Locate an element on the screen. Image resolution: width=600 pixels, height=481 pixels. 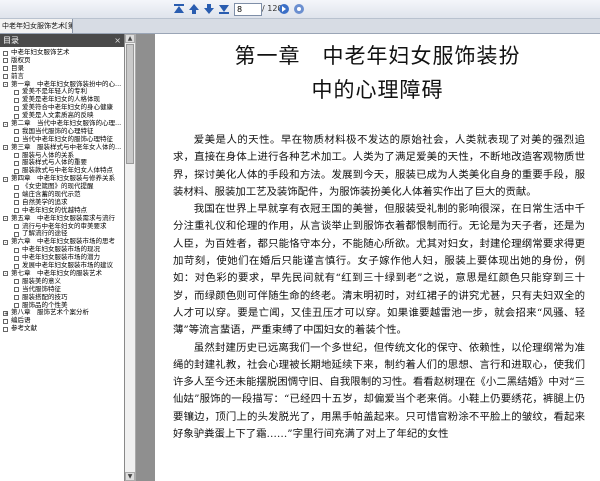
toc-scrollbar: ▲ ▼ is located at coordinates (130, 257).